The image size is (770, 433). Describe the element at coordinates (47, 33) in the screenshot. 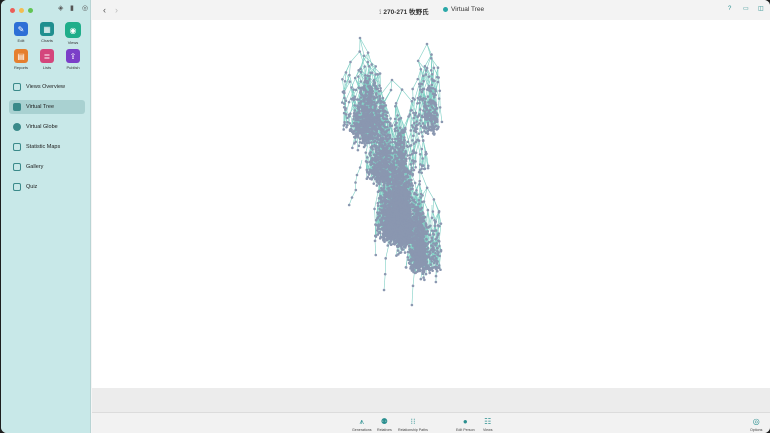

I see `module-charts: ▦ Charts` at that location.